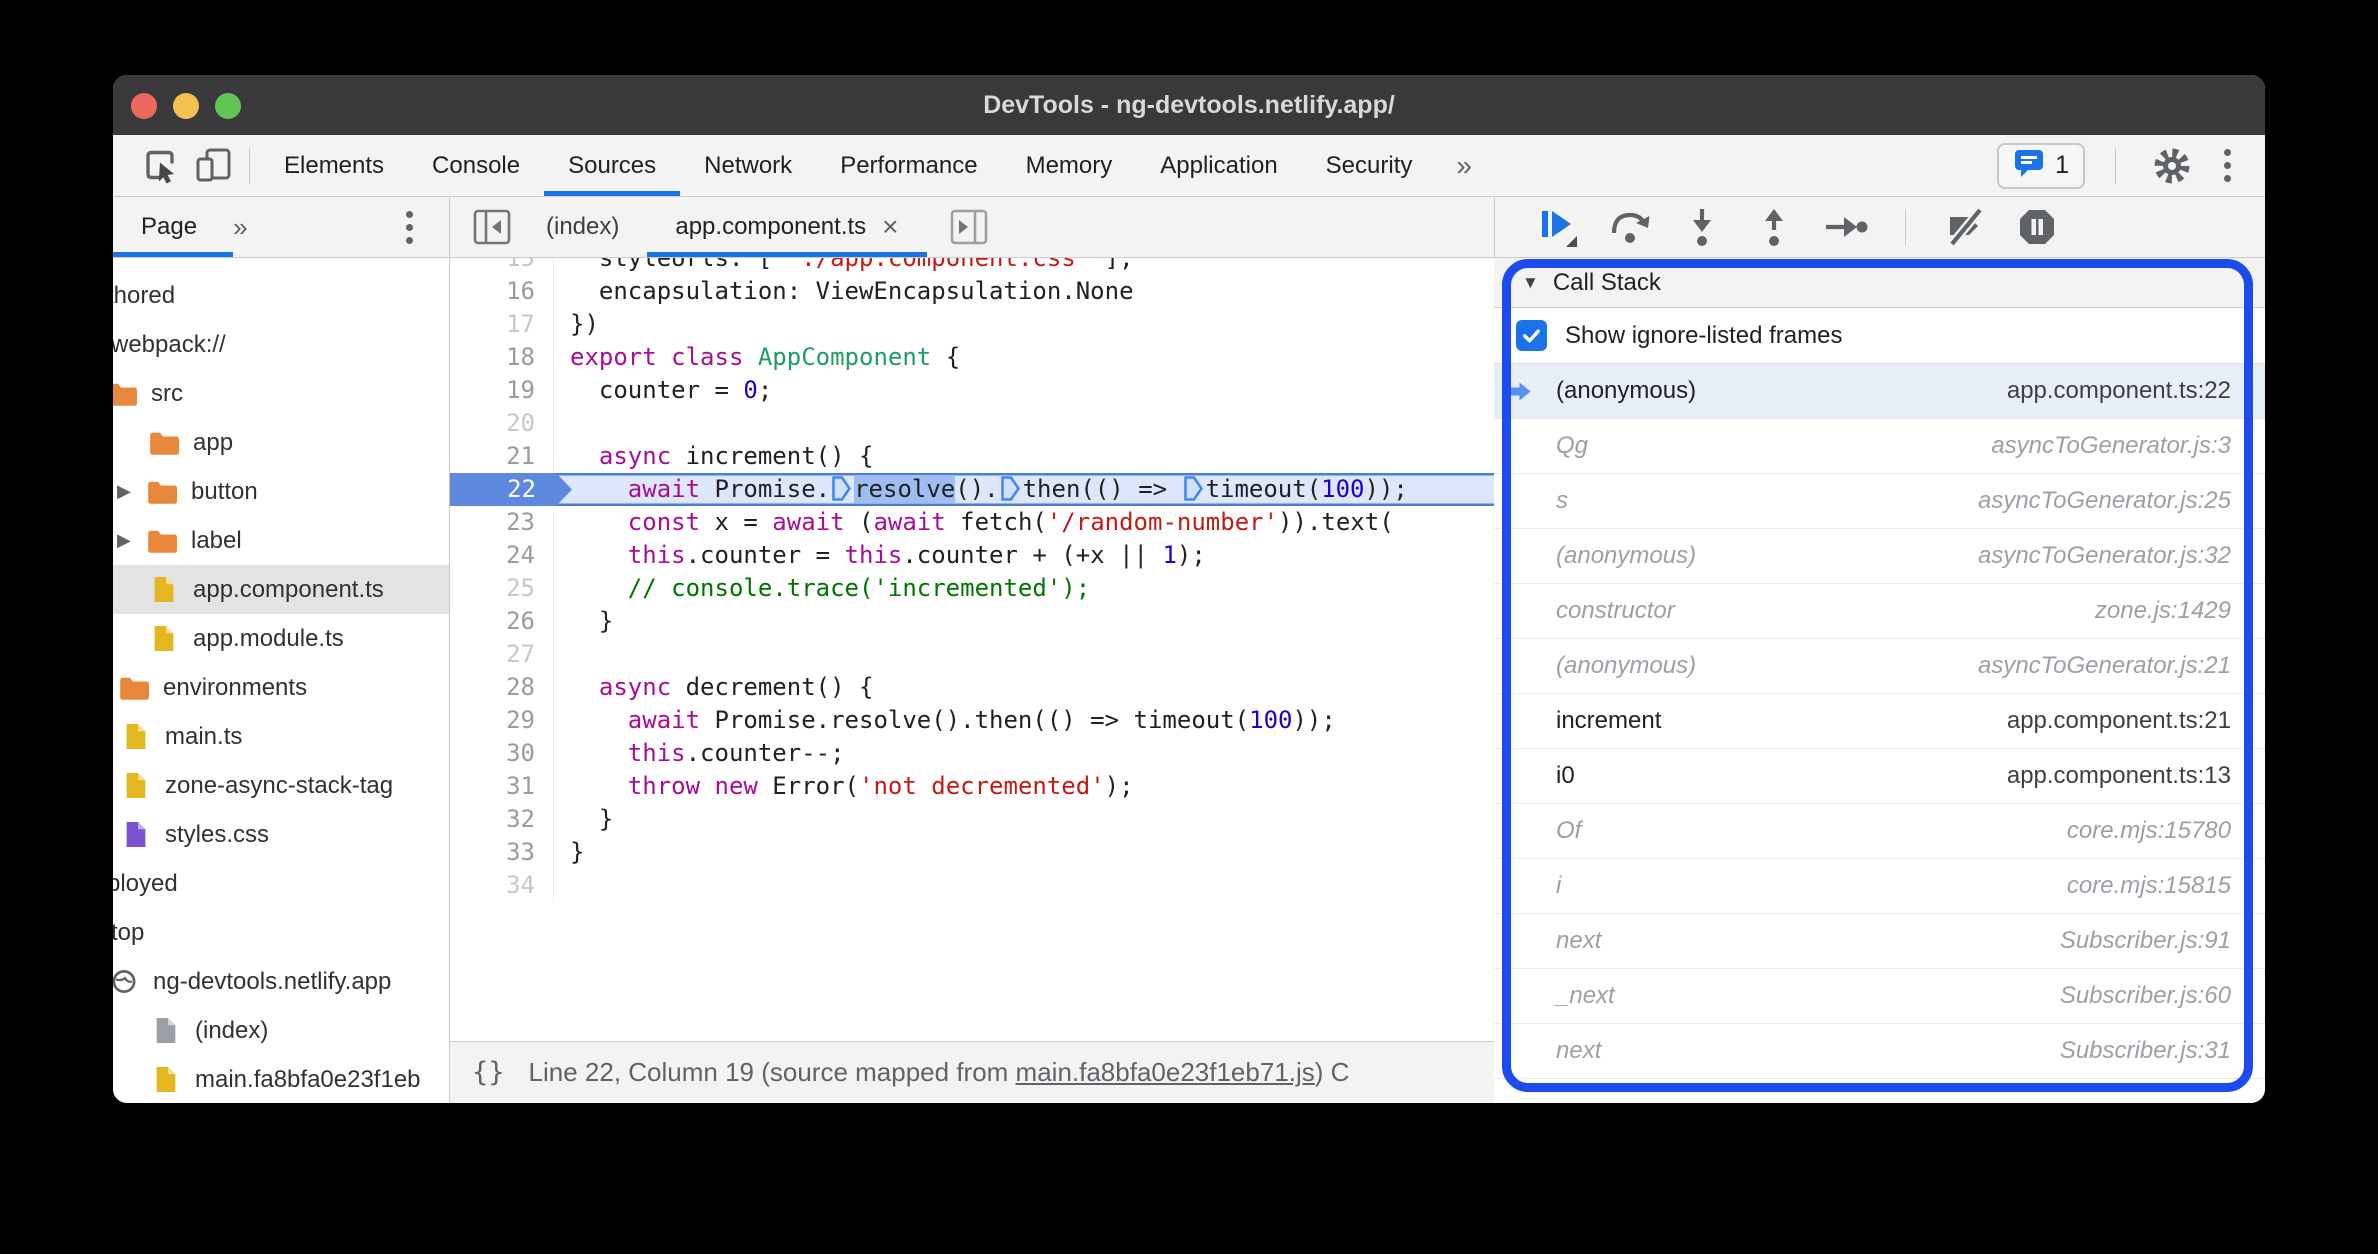 The width and height of the screenshot is (2378, 1254). Describe the element at coordinates (144, 106) in the screenshot. I see `close-window-button` at that location.